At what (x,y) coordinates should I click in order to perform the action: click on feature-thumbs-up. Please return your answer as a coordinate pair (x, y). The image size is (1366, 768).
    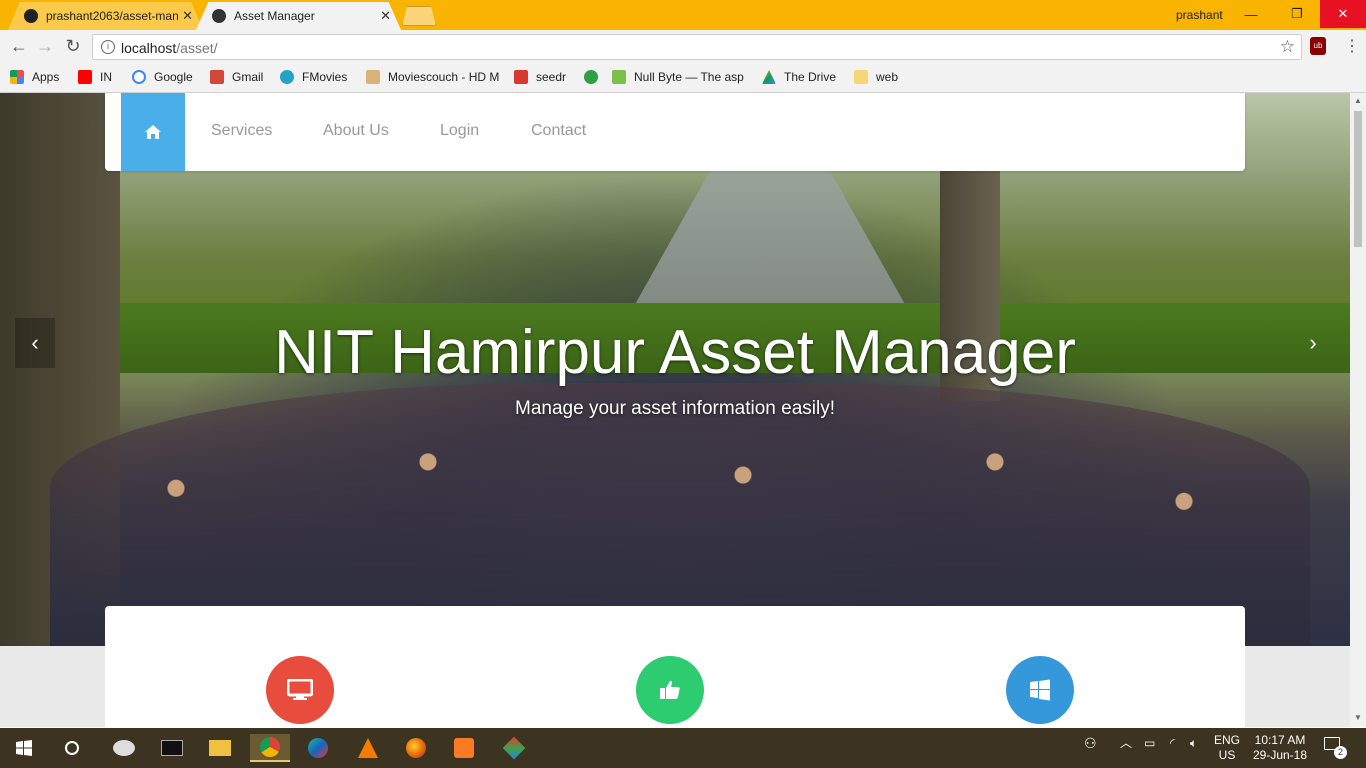
    Looking at the image, I should click on (670, 690).